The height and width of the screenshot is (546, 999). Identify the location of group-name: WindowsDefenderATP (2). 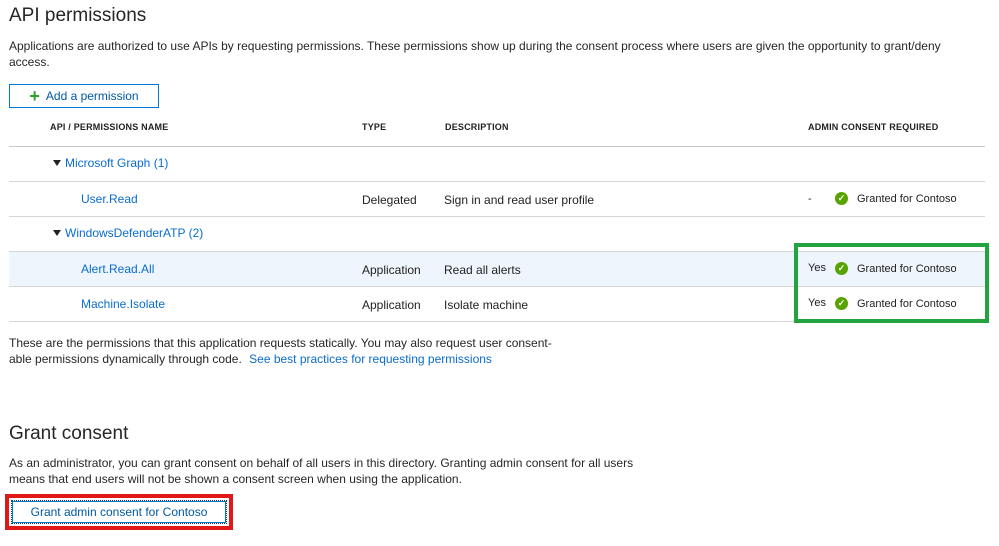
(134, 233).